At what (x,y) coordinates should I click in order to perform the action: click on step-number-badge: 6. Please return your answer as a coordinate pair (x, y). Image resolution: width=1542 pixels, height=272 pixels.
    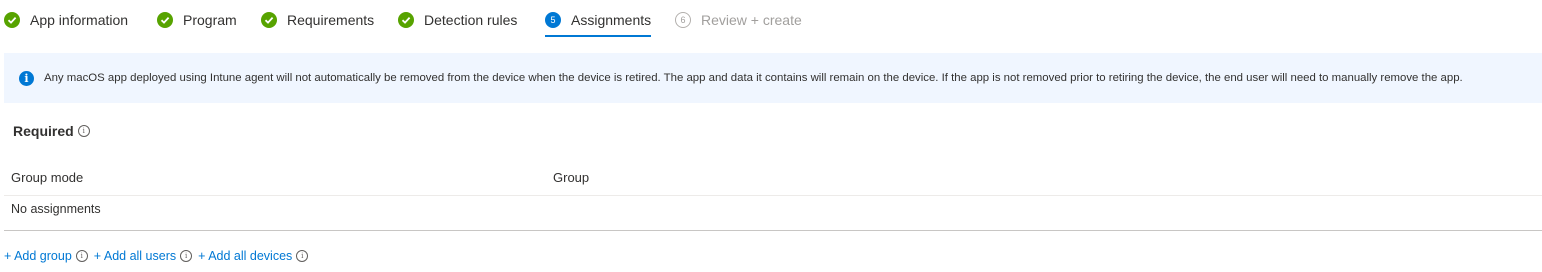
    Looking at the image, I should click on (683, 20).